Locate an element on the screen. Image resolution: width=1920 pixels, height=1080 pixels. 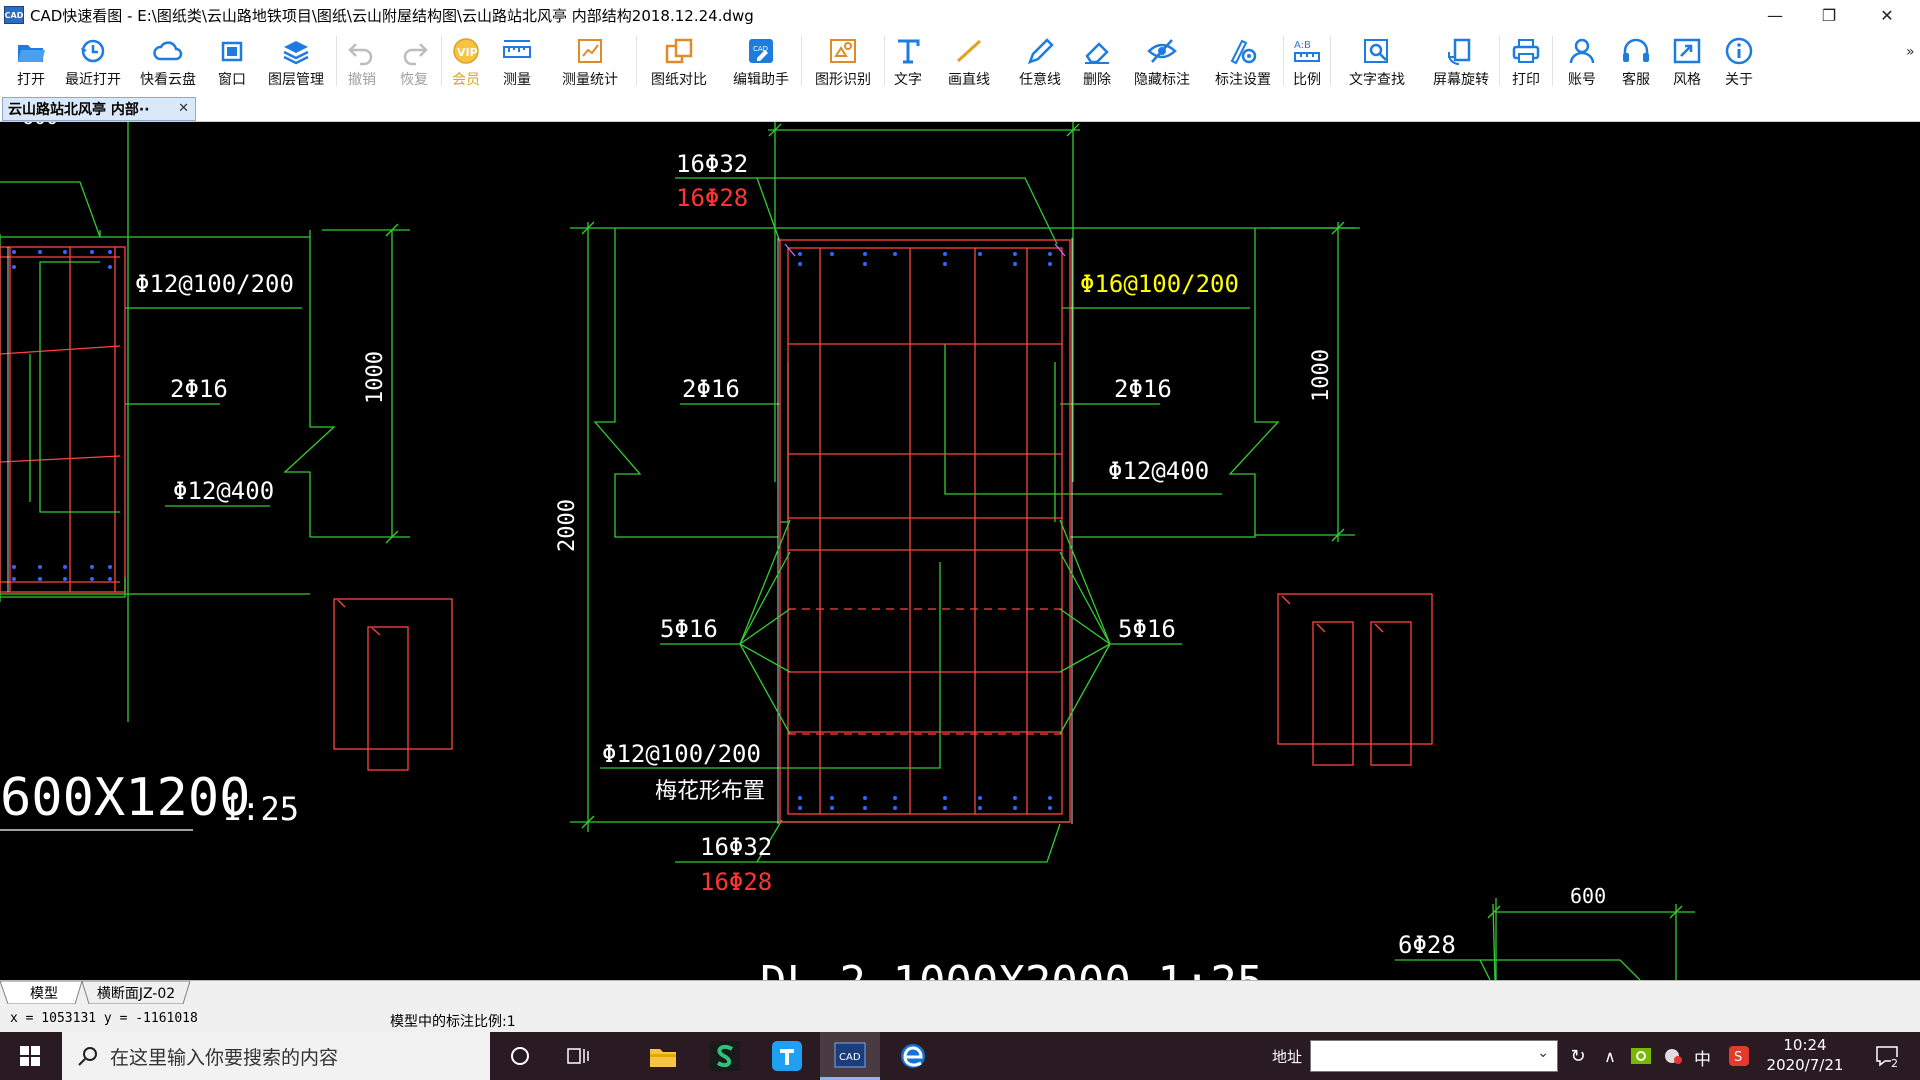
label-16phi32-top: 16Φ32 is located at coordinates (712, 164).